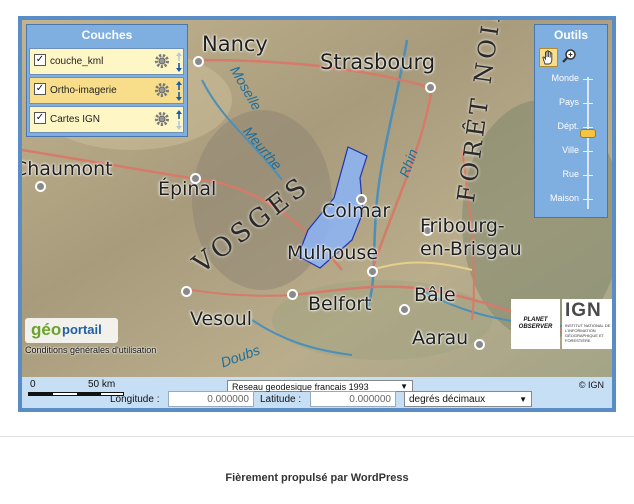  Describe the element at coordinates (447, 399) in the screenshot. I see `coordinate-unit-value: degrés décimaux` at that location.